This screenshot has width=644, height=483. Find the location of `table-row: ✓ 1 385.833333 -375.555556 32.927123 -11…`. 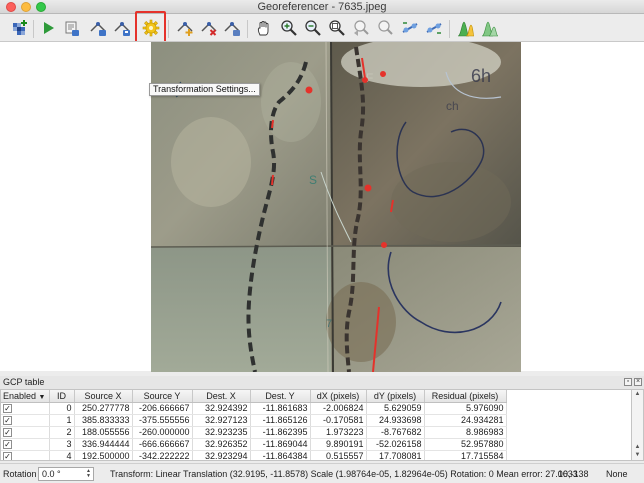

table-row: ✓ 1 385.833333 -375.555556 32.927123 -11… is located at coordinates (254, 420).